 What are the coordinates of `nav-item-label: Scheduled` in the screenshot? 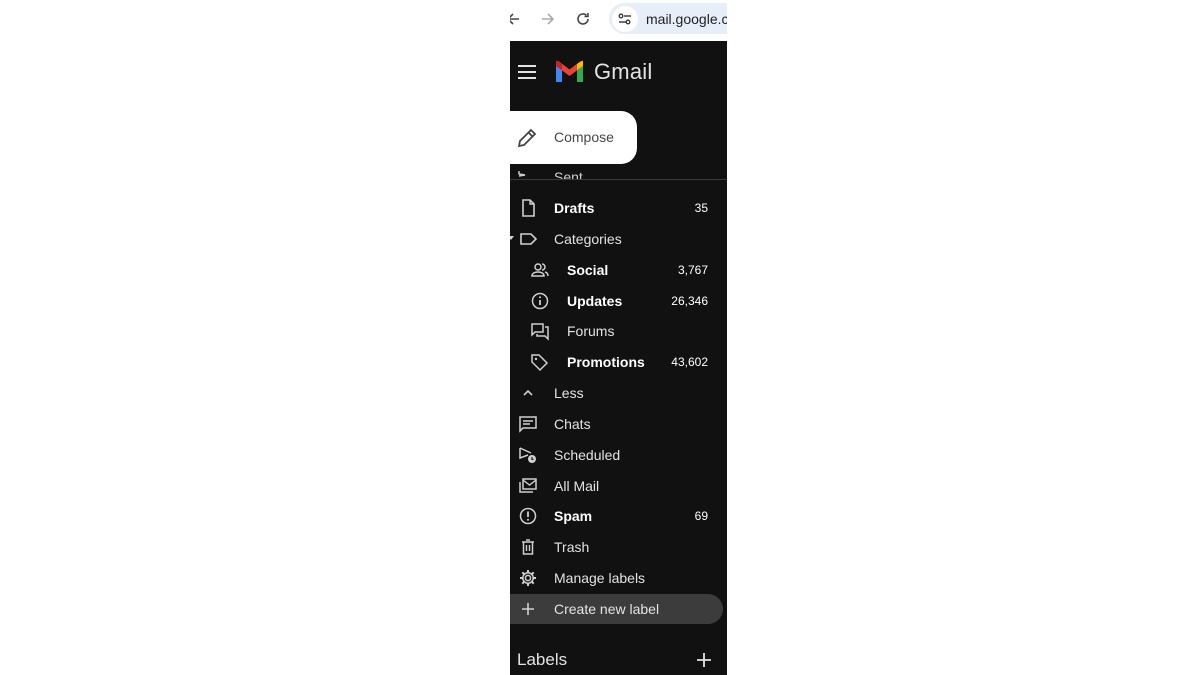 It's located at (587, 455).